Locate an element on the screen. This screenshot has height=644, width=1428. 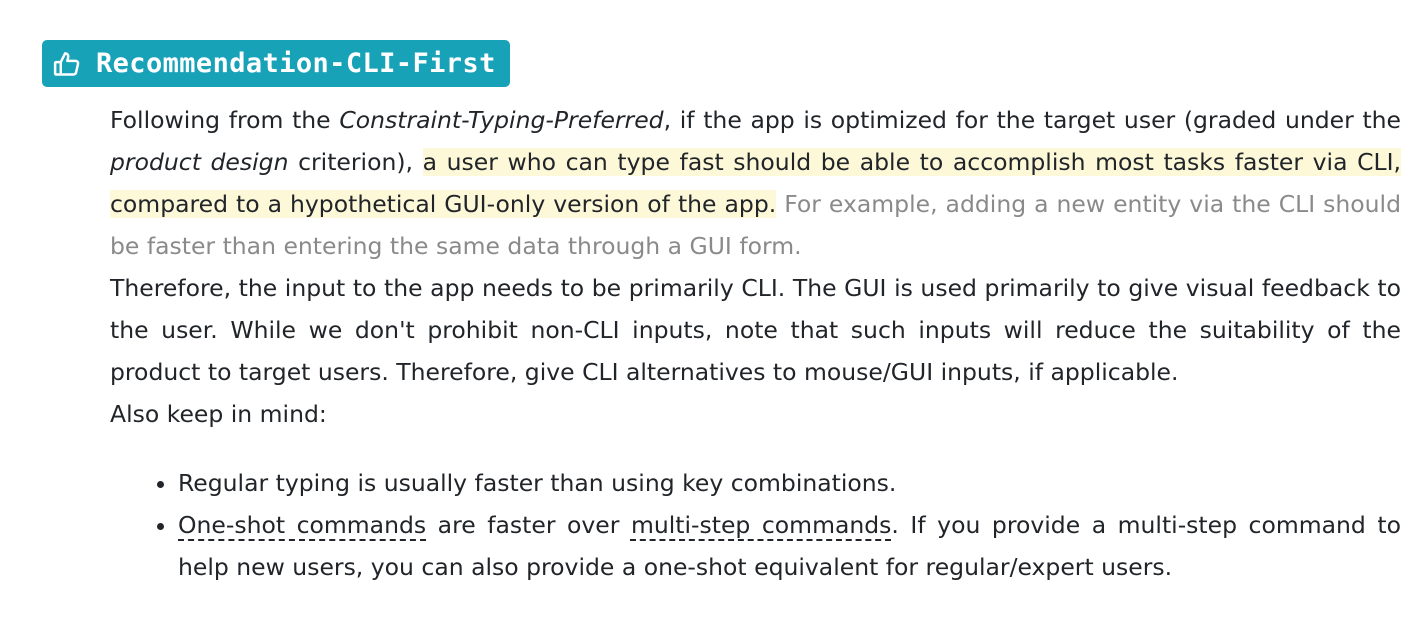
constraint-reference: Constraint-Typing-Preferred is located at coordinates (501, 120).